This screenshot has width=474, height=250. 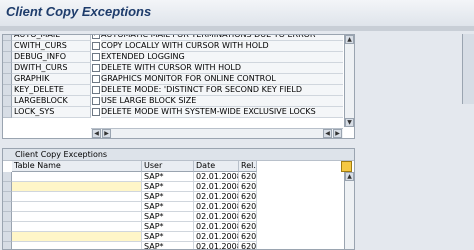 What do you see at coordinates (51, 68) in the screenshot?
I see `parameter-name: DWITH_CURS` at bounding box center [51, 68].